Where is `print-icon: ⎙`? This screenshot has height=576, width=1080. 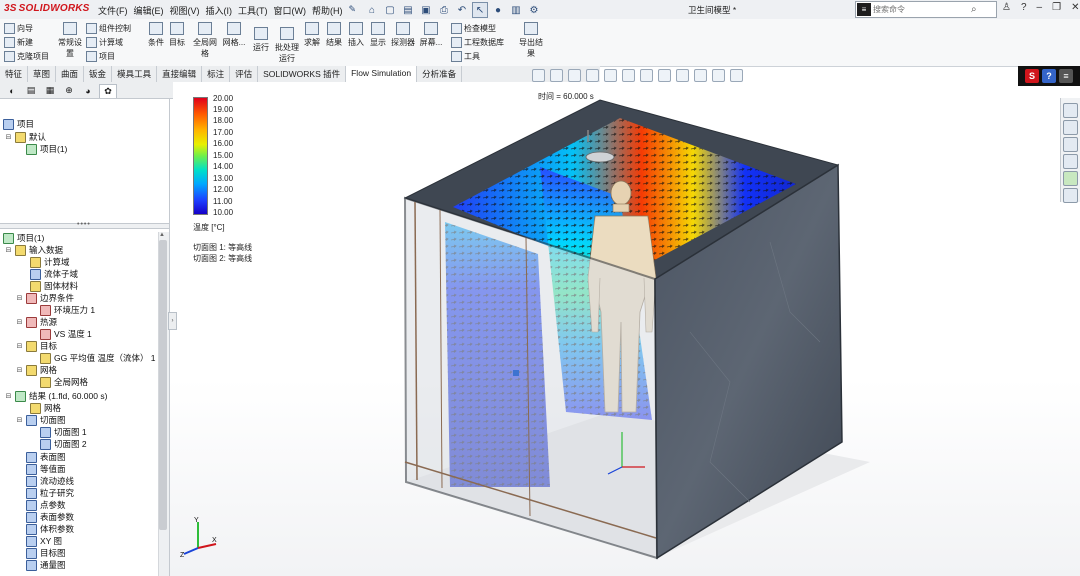
print-icon: ⎙ is located at coordinates (444, 10).